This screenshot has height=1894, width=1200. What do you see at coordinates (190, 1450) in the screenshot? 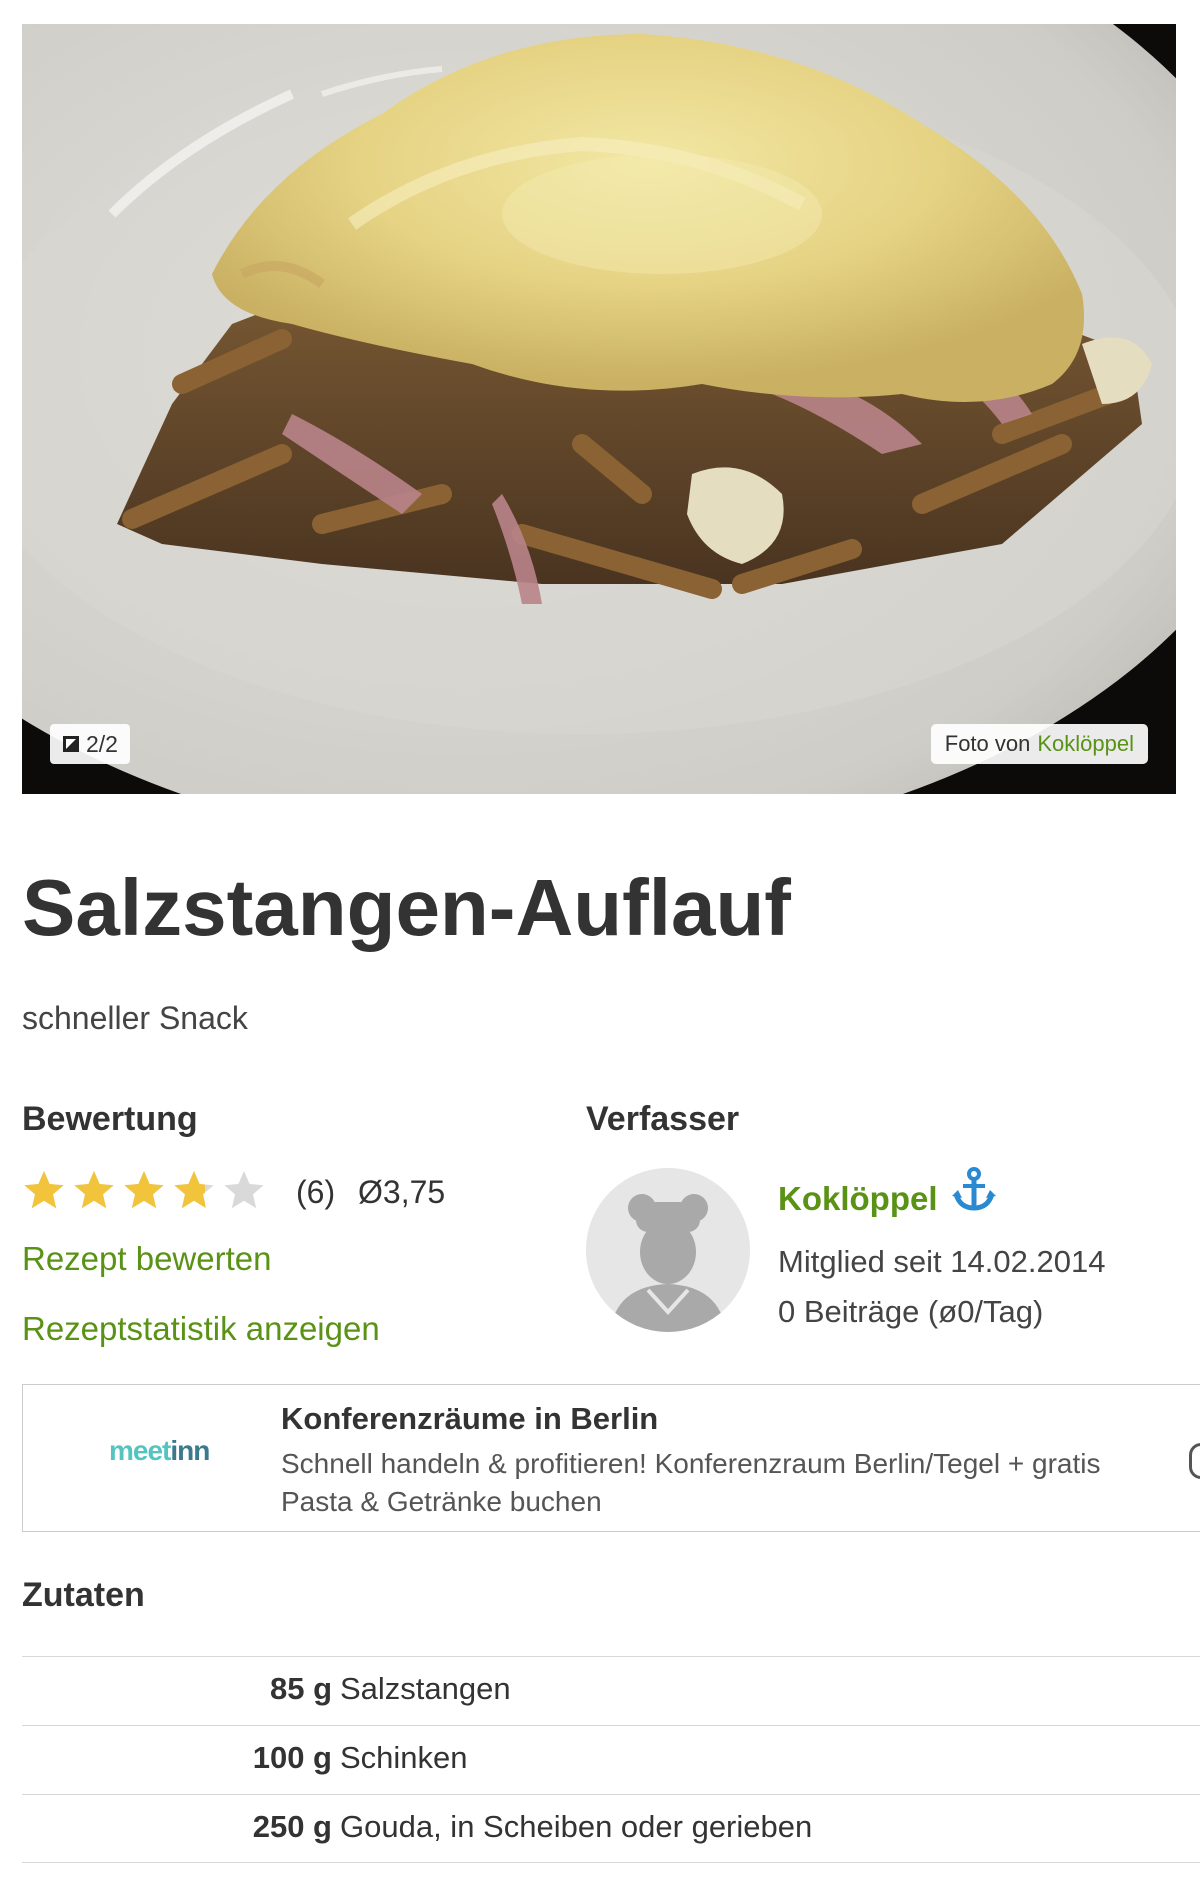
I see `ad-logo-part-2: inn` at bounding box center [190, 1450].